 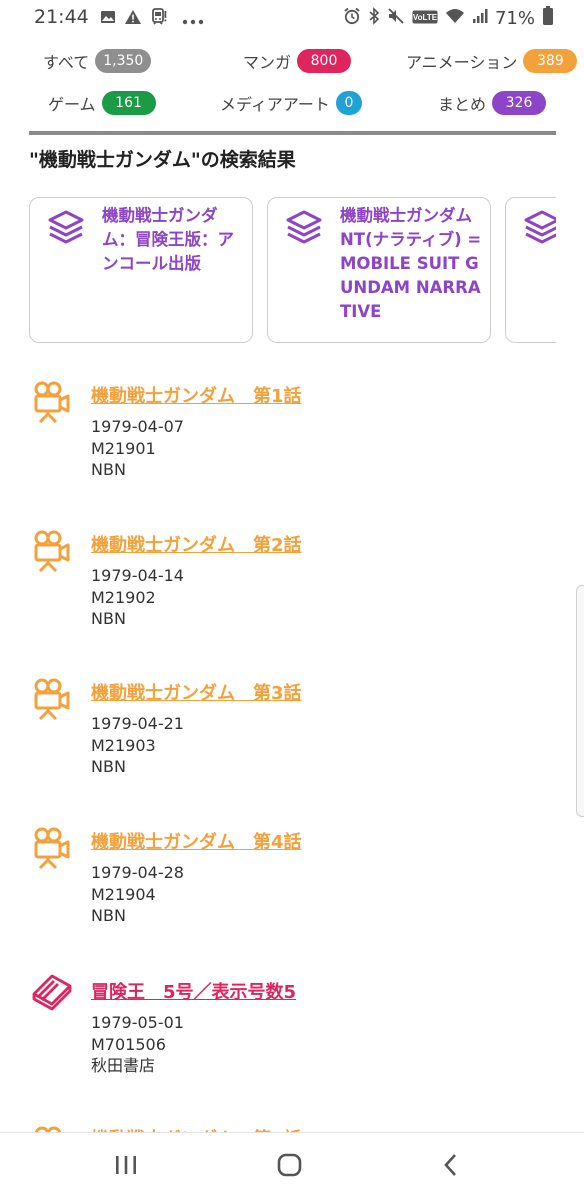 I want to click on result-date: 1979-04-21, so click(x=137, y=723).